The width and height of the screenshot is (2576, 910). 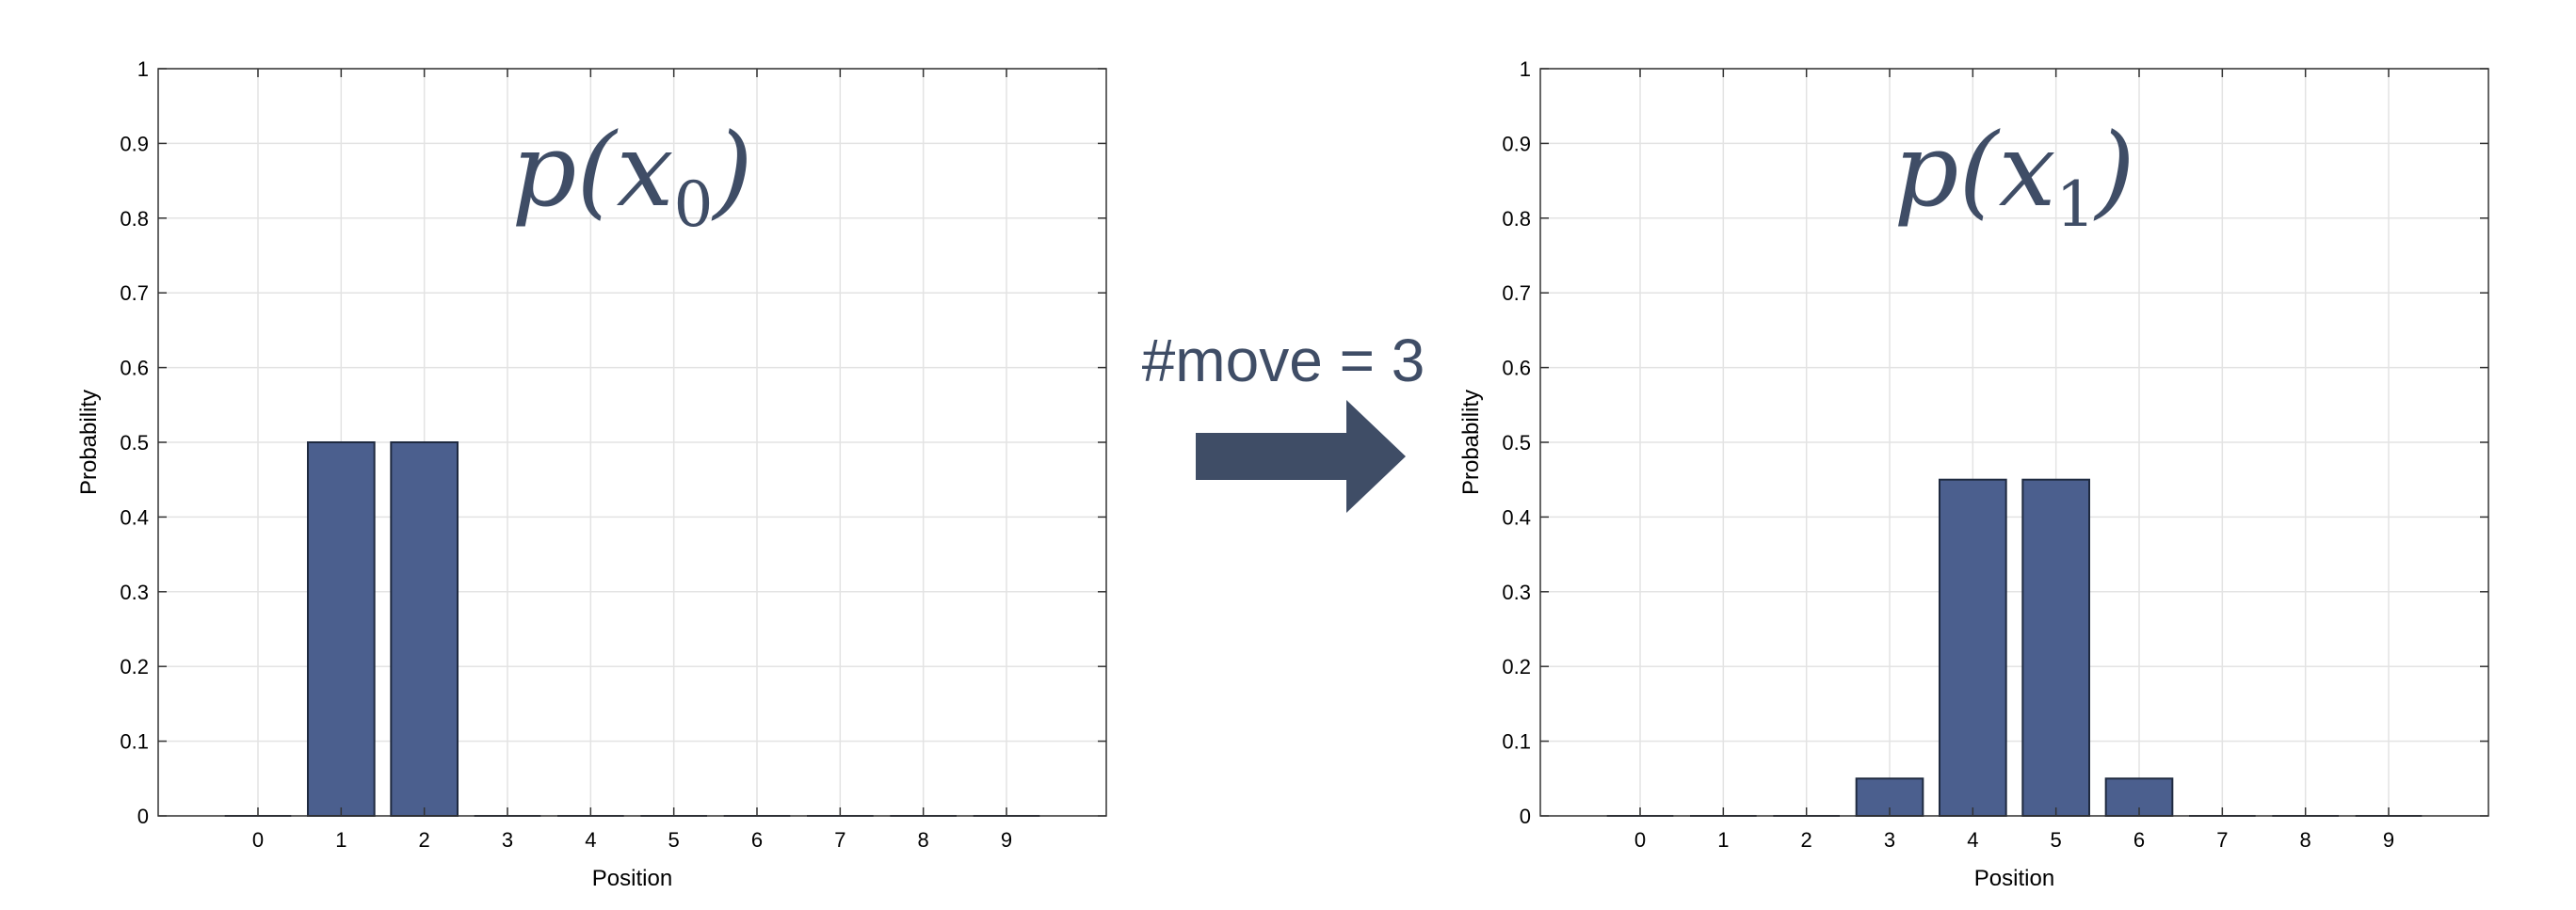 I want to click on move-count-label: #move = 3, so click(x=1283, y=361).